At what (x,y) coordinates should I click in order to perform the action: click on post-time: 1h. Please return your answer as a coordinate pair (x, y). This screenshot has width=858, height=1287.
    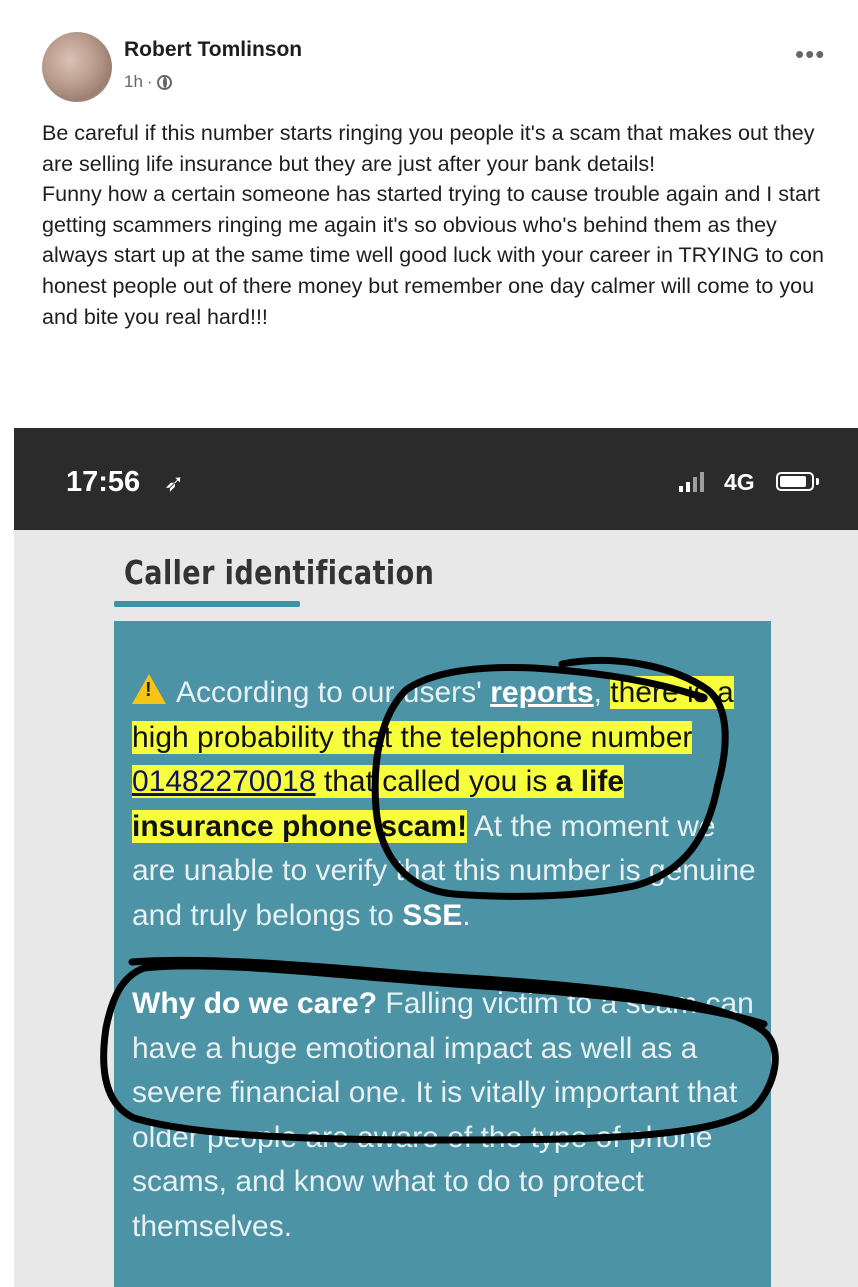
    Looking at the image, I should click on (133, 82).